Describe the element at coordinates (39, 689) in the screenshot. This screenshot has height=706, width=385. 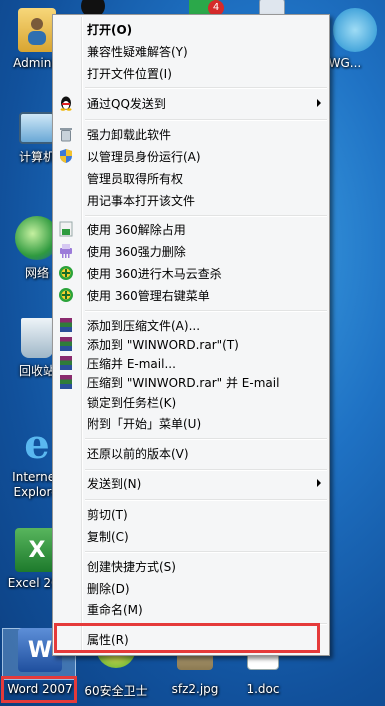
I see `word-label-highlight-box` at that location.